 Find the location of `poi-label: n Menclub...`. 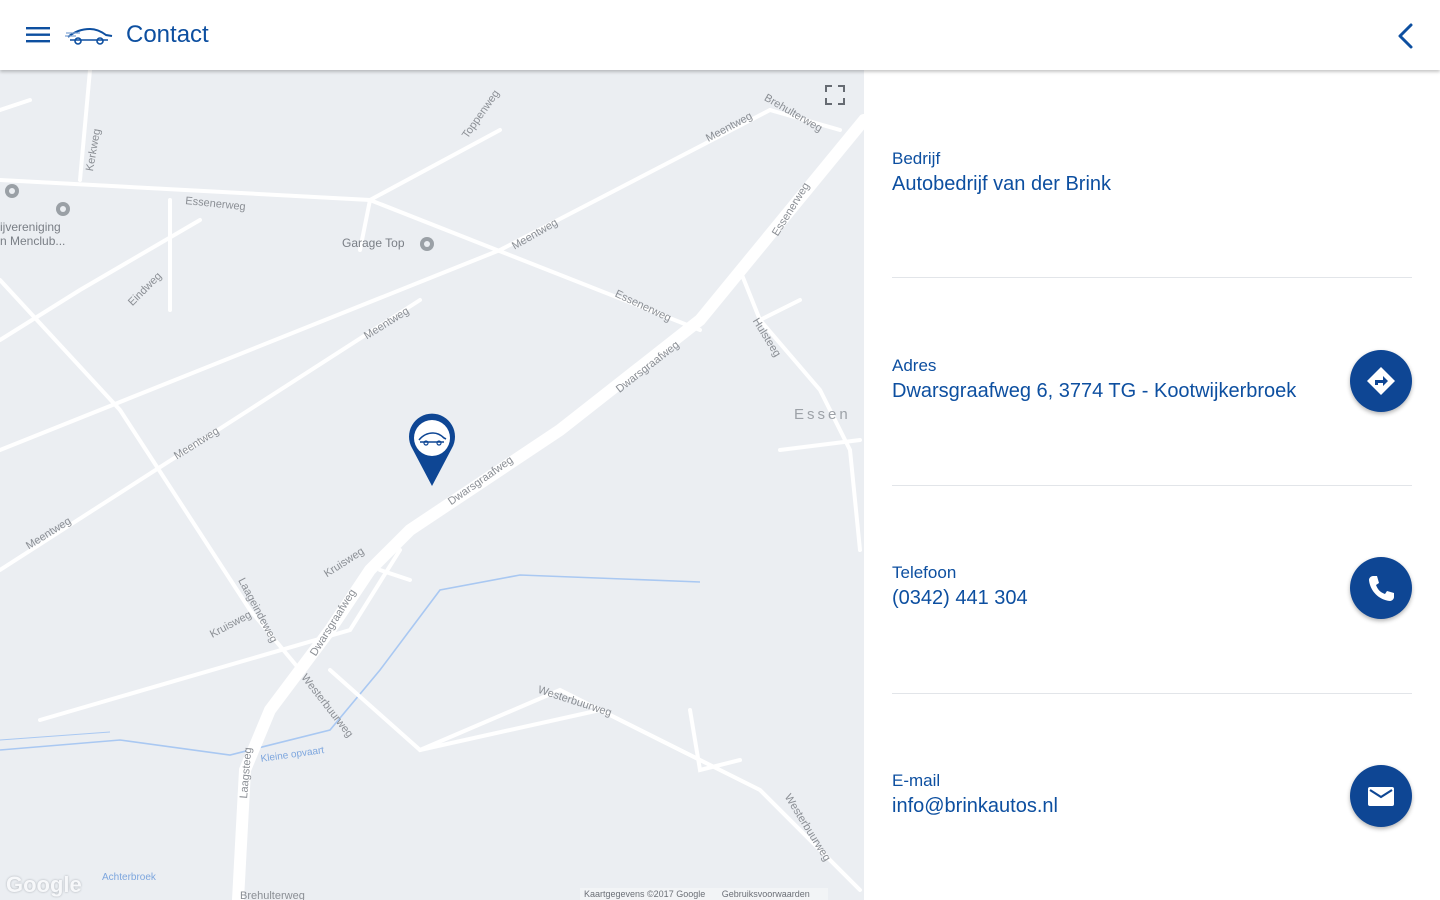

poi-label: n Menclub... is located at coordinates (33, 241).